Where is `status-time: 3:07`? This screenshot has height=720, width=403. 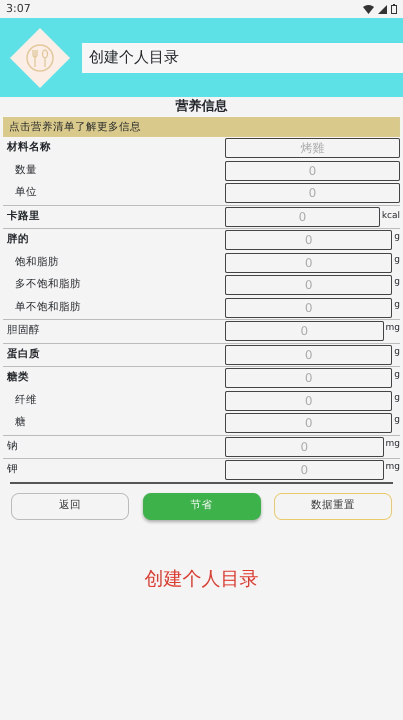 status-time: 3:07 is located at coordinates (18, 8).